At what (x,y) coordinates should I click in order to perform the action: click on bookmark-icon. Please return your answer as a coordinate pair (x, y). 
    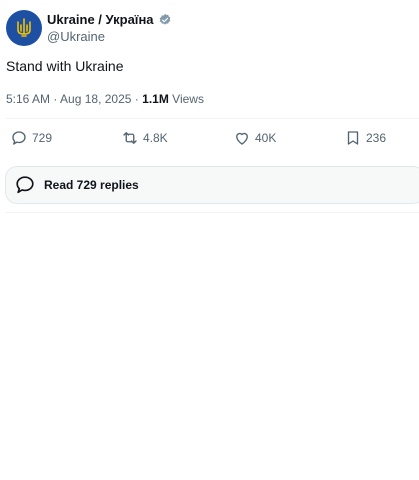
    Looking at the image, I should click on (353, 138).